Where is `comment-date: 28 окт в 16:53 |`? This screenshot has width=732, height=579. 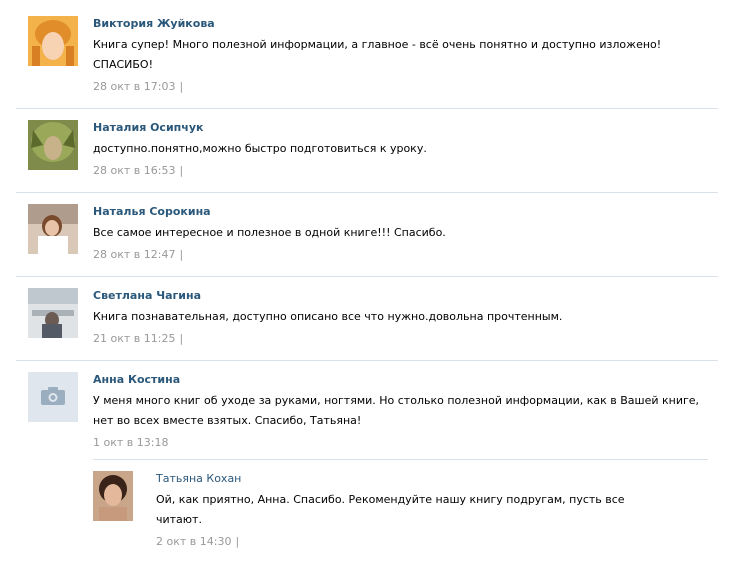 comment-date: 28 окт в 16:53 | is located at coordinates (405, 171).